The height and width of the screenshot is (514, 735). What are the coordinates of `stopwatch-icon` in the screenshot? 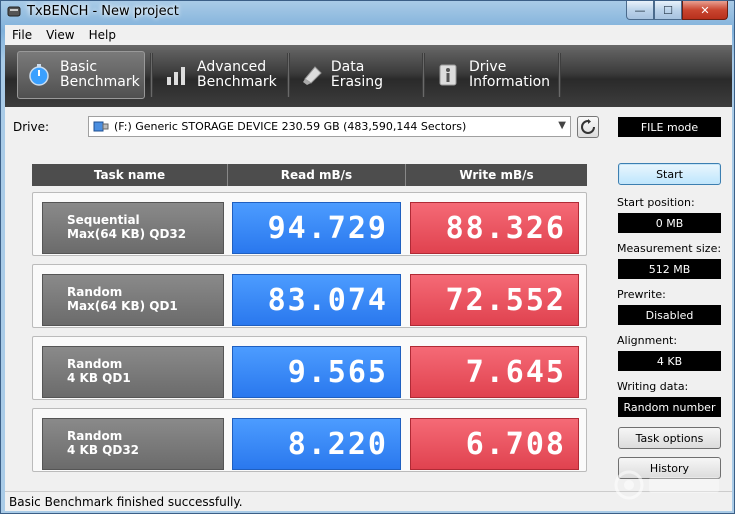 It's located at (39, 75).